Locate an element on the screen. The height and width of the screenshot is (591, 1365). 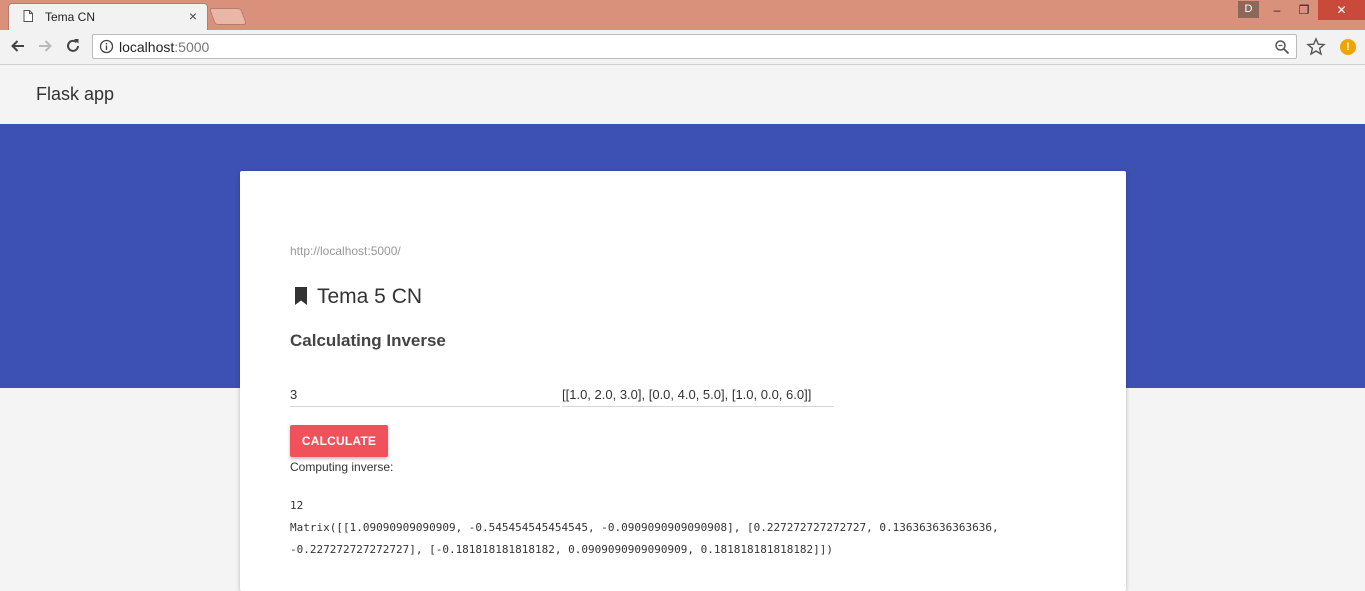
url-text: localhost:5000 is located at coordinates (164, 47).